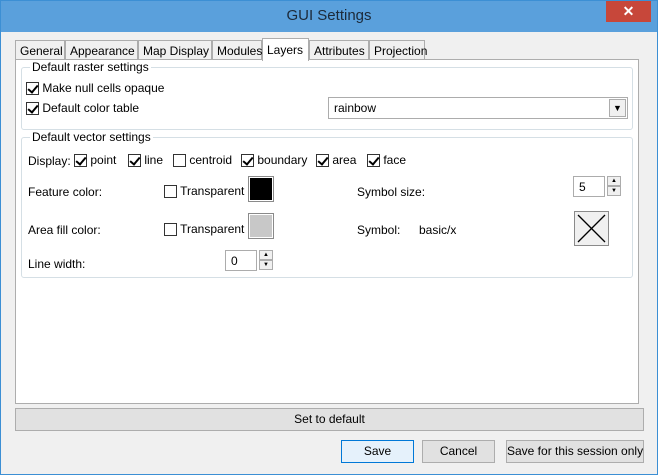 The width and height of the screenshot is (658, 475). What do you see at coordinates (617, 108) in the screenshot?
I see `chevron-down-icon: ▼` at bounding box center [617, 108].